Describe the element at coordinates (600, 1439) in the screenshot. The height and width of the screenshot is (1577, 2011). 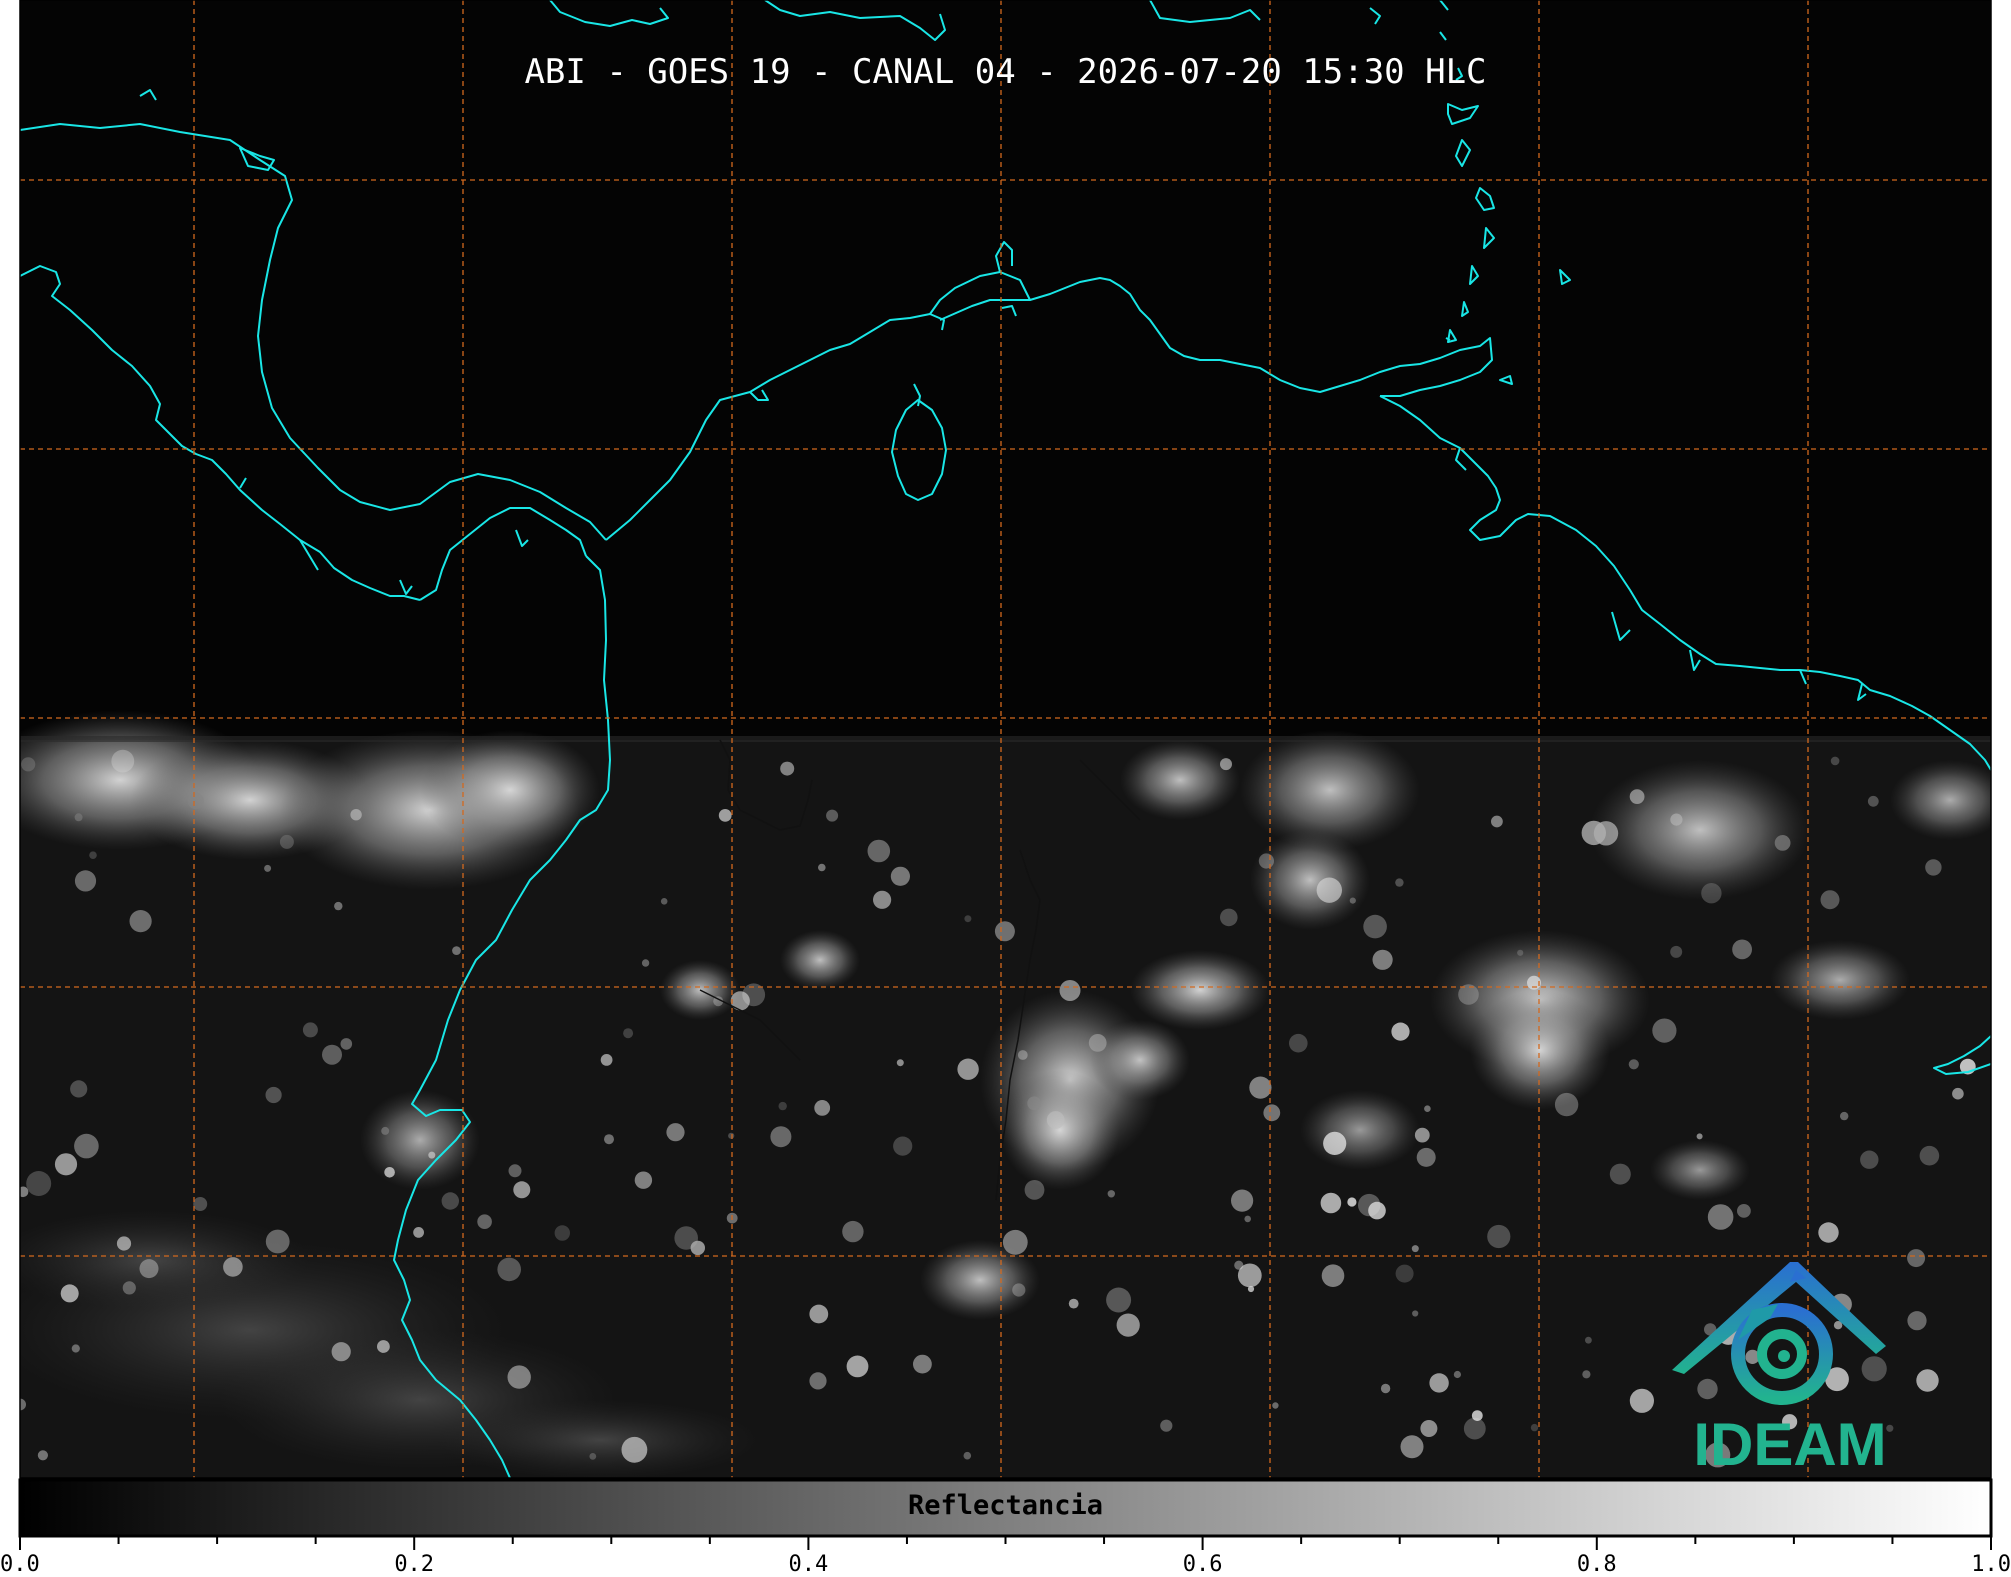
I see `haze-patch` at that location.